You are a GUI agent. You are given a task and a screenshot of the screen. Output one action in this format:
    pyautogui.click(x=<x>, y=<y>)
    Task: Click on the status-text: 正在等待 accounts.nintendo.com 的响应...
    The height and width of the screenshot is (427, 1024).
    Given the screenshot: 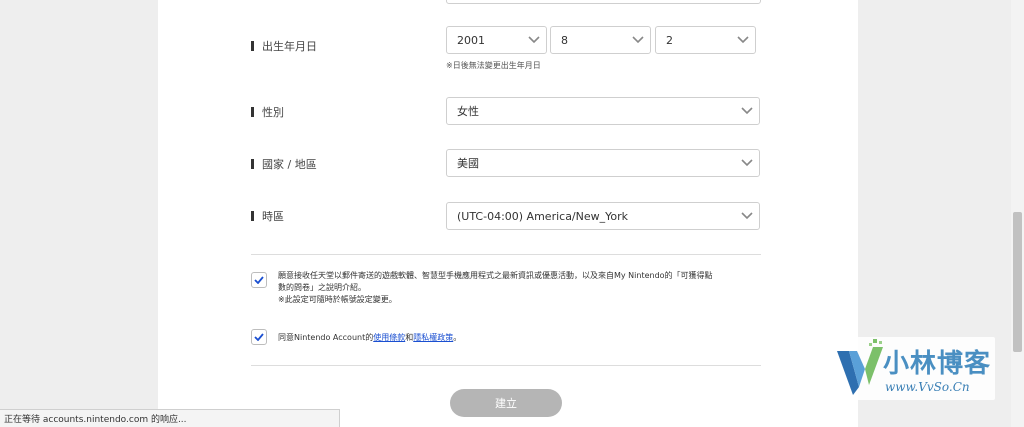 What is the action you would take?
    pyautogui.click(x=95, y=420)
    